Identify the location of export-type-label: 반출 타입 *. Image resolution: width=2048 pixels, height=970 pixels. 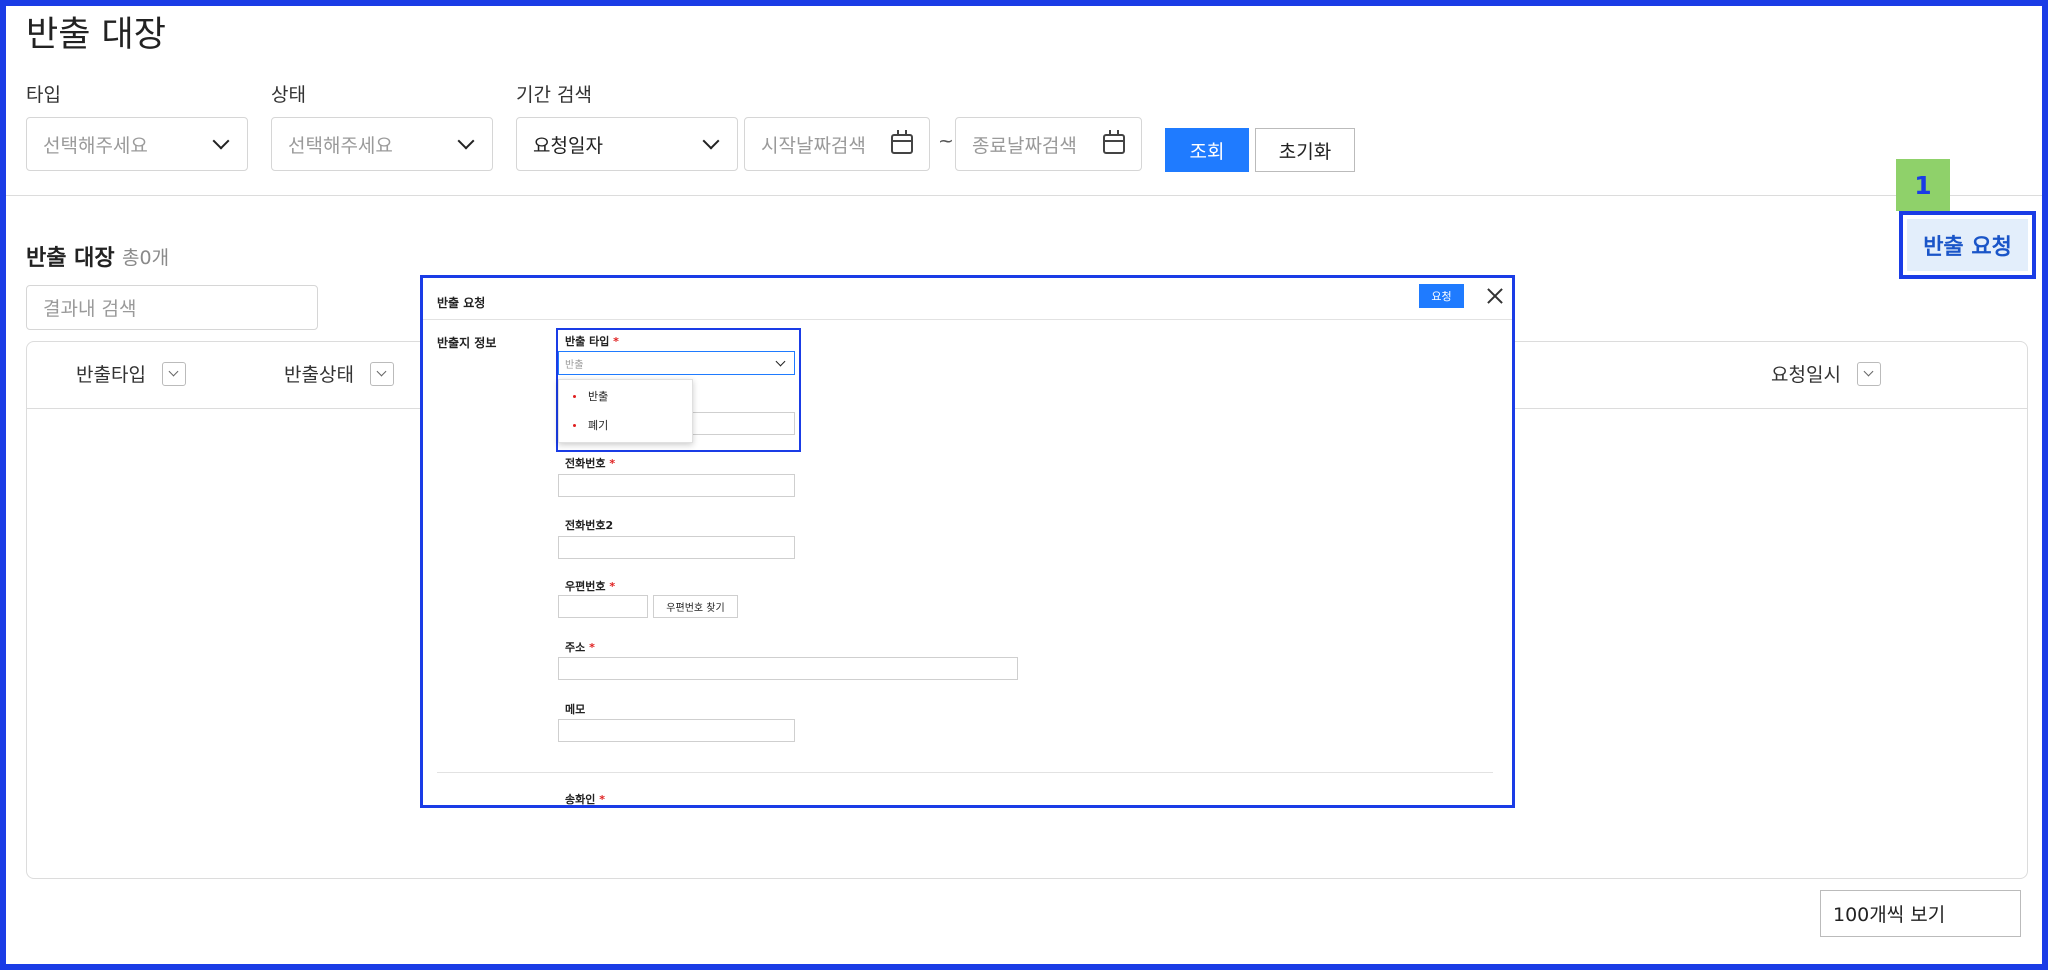
(592, 341).